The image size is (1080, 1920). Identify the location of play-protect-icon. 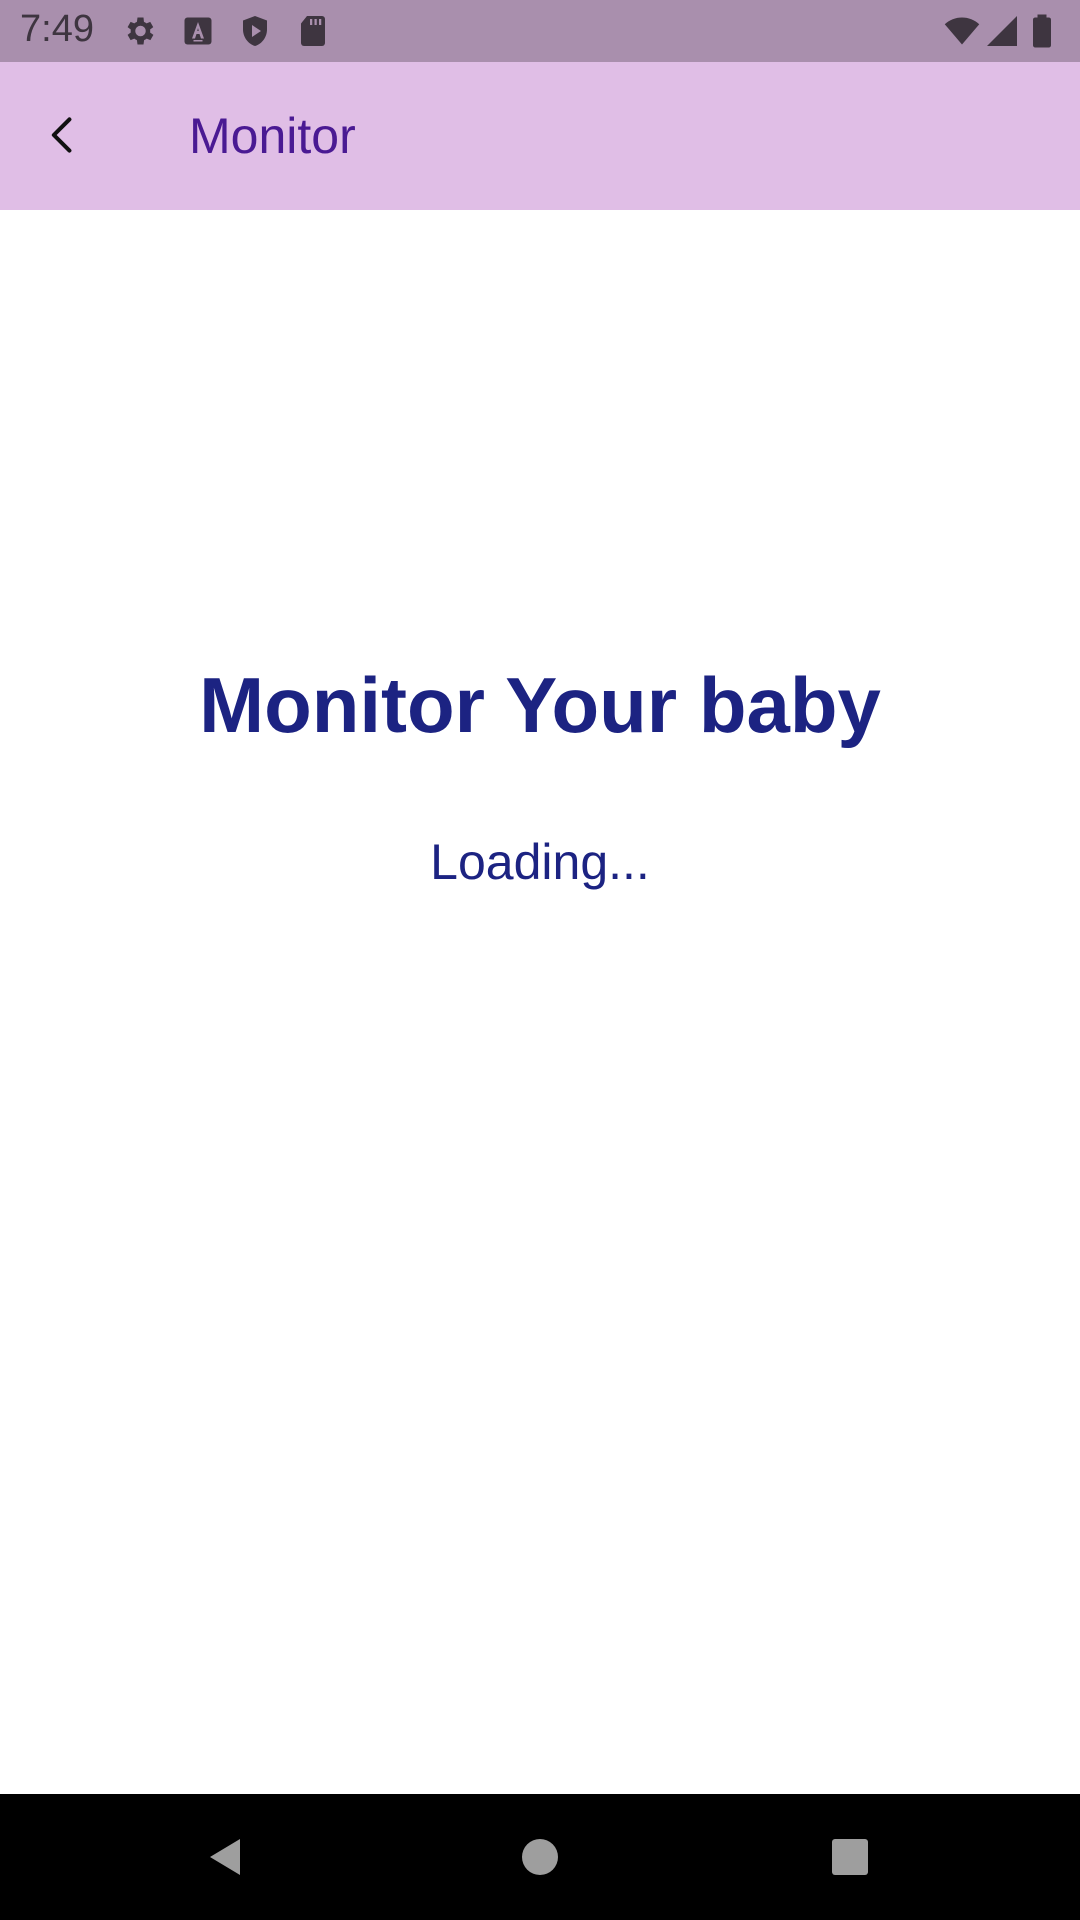
(255, 31).